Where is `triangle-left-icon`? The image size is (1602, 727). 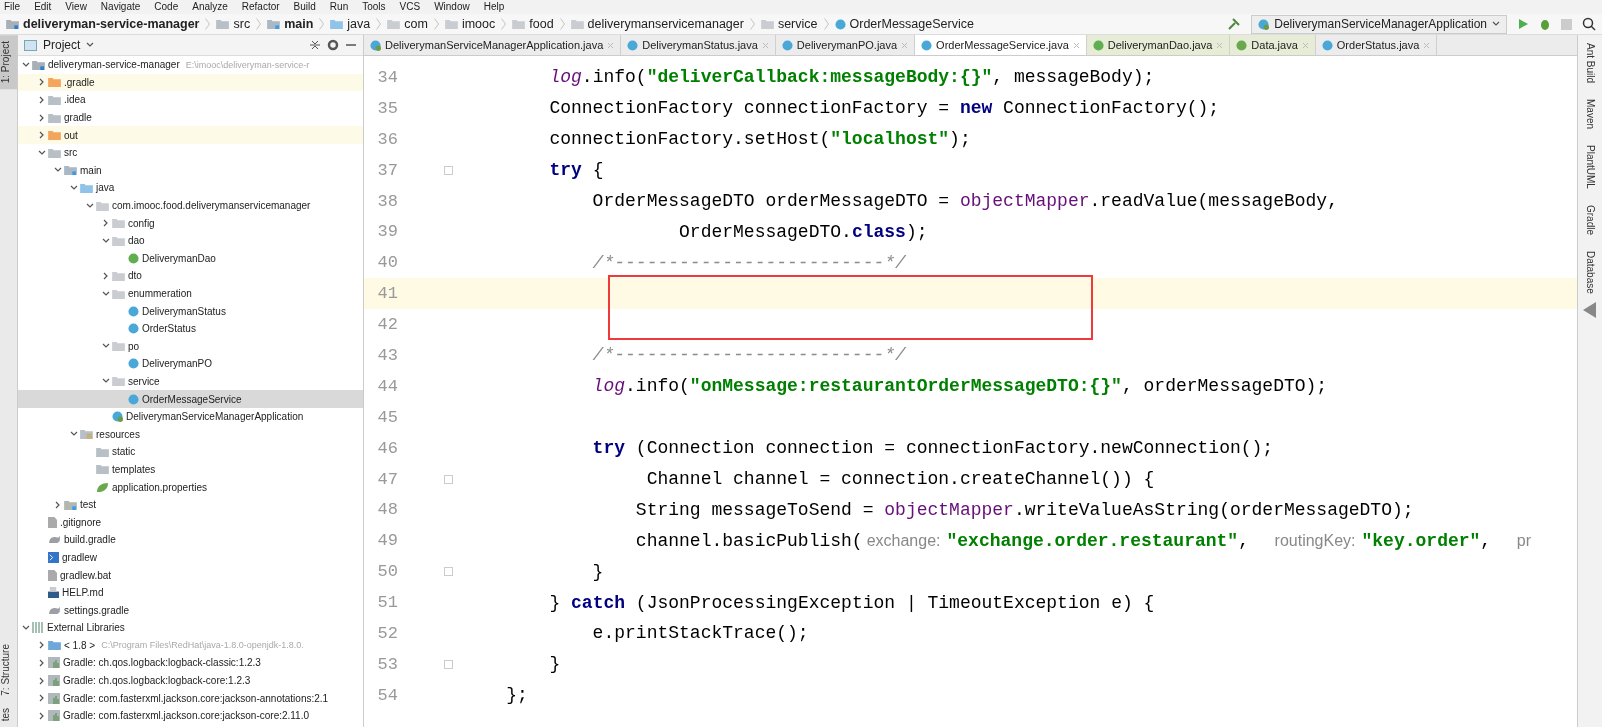 triangle-left-icon is located at coordinates (1590, 309).